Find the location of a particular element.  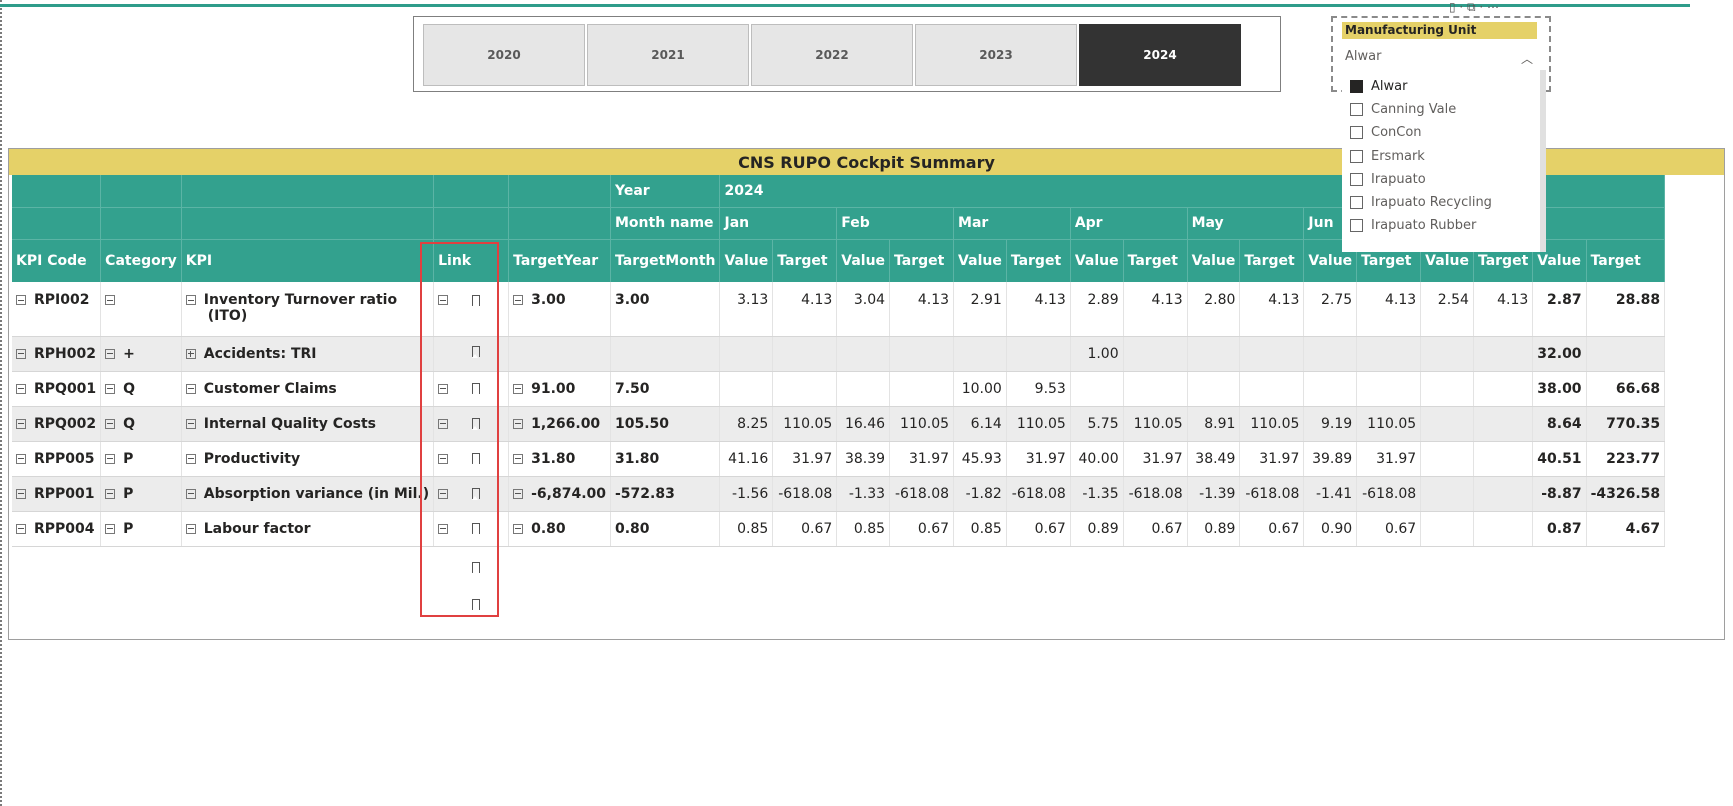

kpi-code: RPQ001 is located at coordinates (65, 388).